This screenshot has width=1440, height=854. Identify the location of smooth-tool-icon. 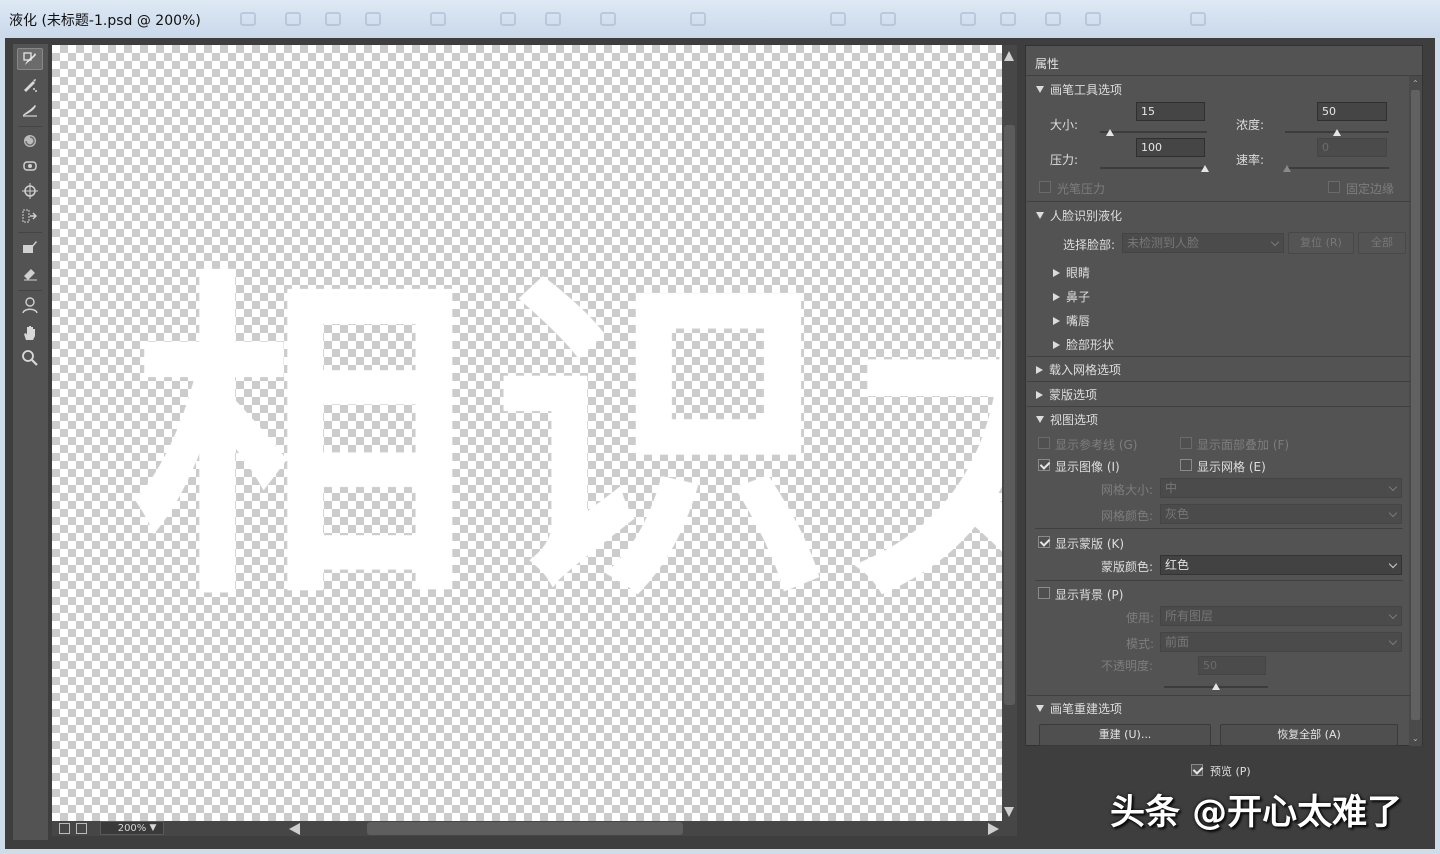
(30, 109).